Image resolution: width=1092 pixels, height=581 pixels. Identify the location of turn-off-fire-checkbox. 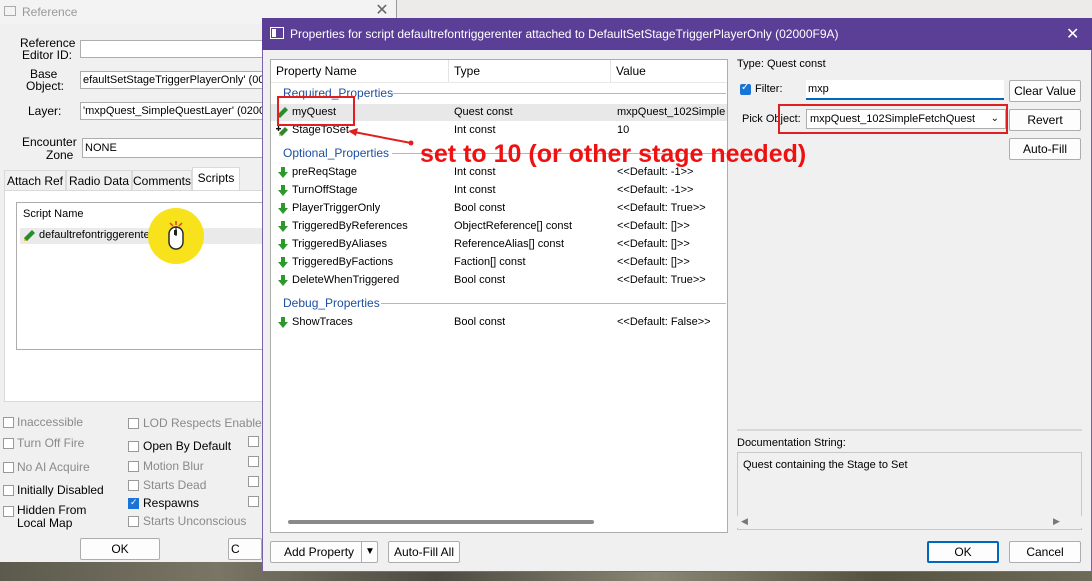
(8, 443).